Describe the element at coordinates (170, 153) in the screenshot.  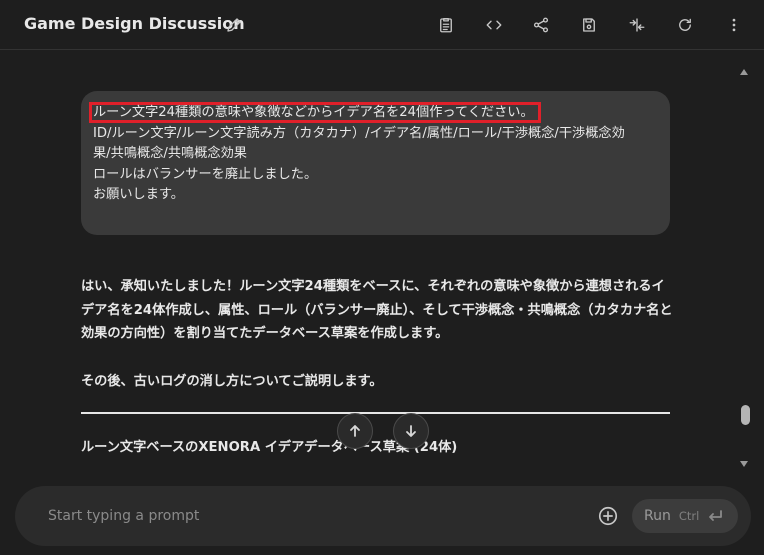
I see `user-message-line: 果/共鳴概念/共鳴概念効果` at that location.